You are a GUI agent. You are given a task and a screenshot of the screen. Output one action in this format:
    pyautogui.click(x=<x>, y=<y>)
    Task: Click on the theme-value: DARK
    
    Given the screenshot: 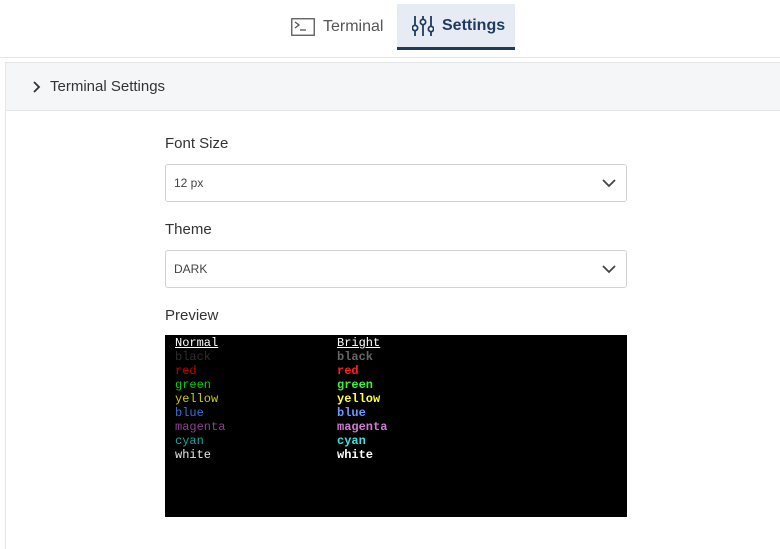 What is the action you would take?
    pyautogui.click(x=191, y=269)
    